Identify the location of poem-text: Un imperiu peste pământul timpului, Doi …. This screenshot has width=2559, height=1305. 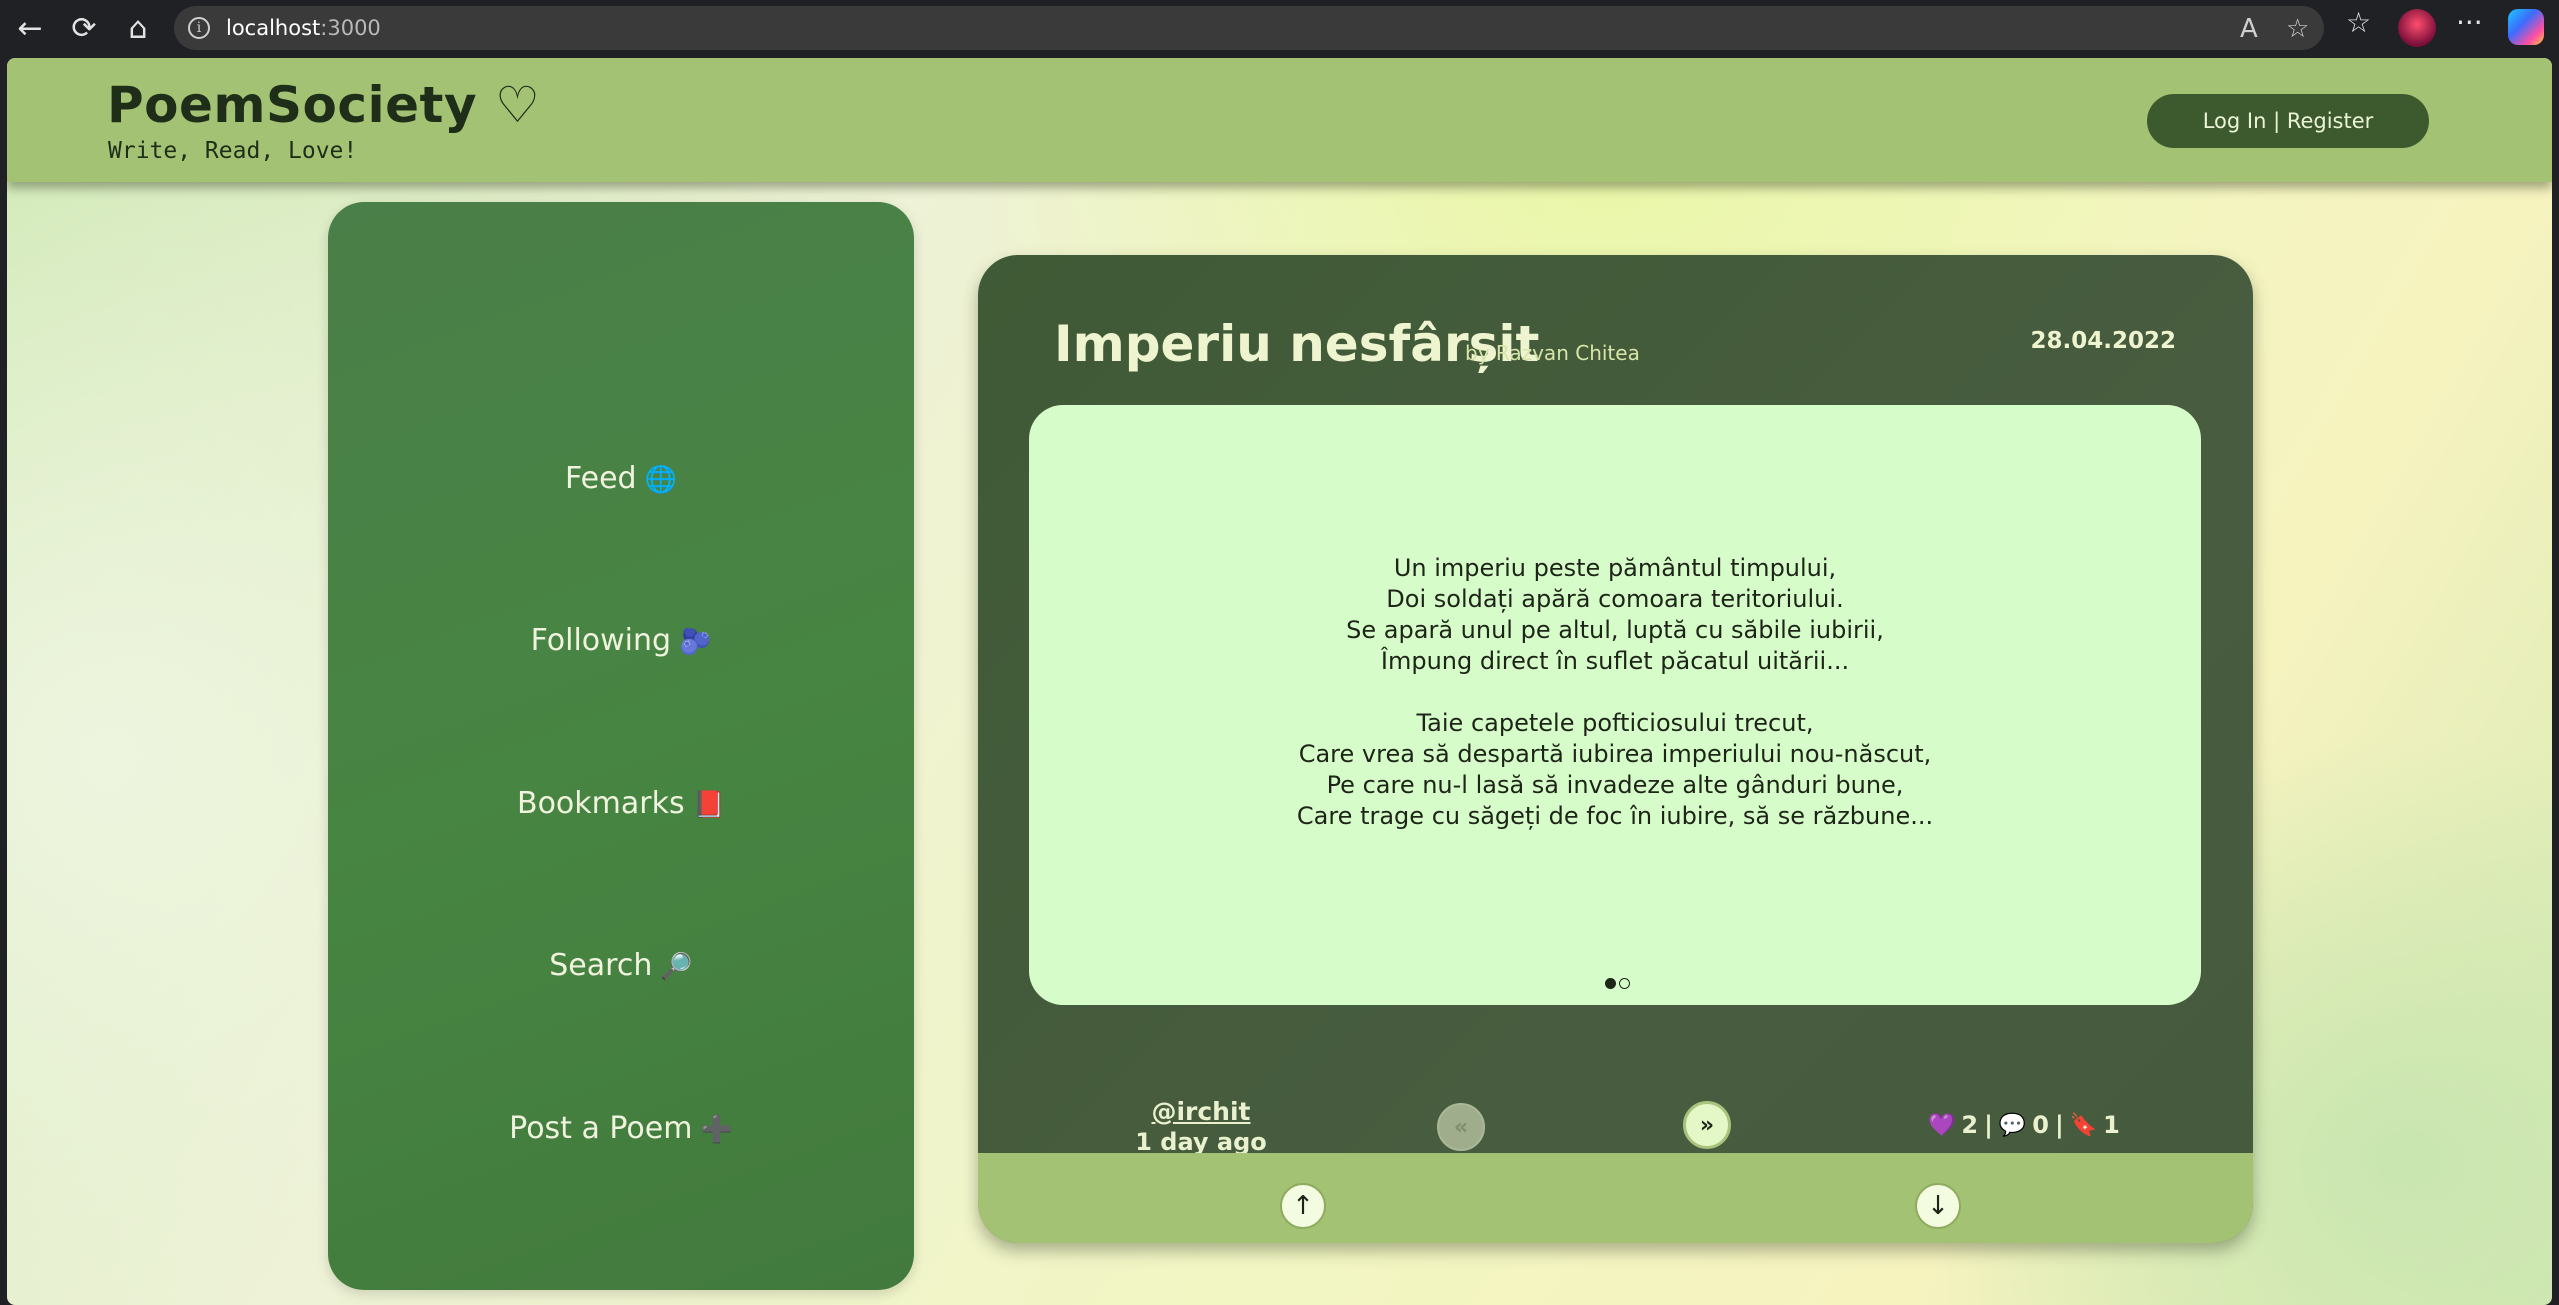
(1615, 708).